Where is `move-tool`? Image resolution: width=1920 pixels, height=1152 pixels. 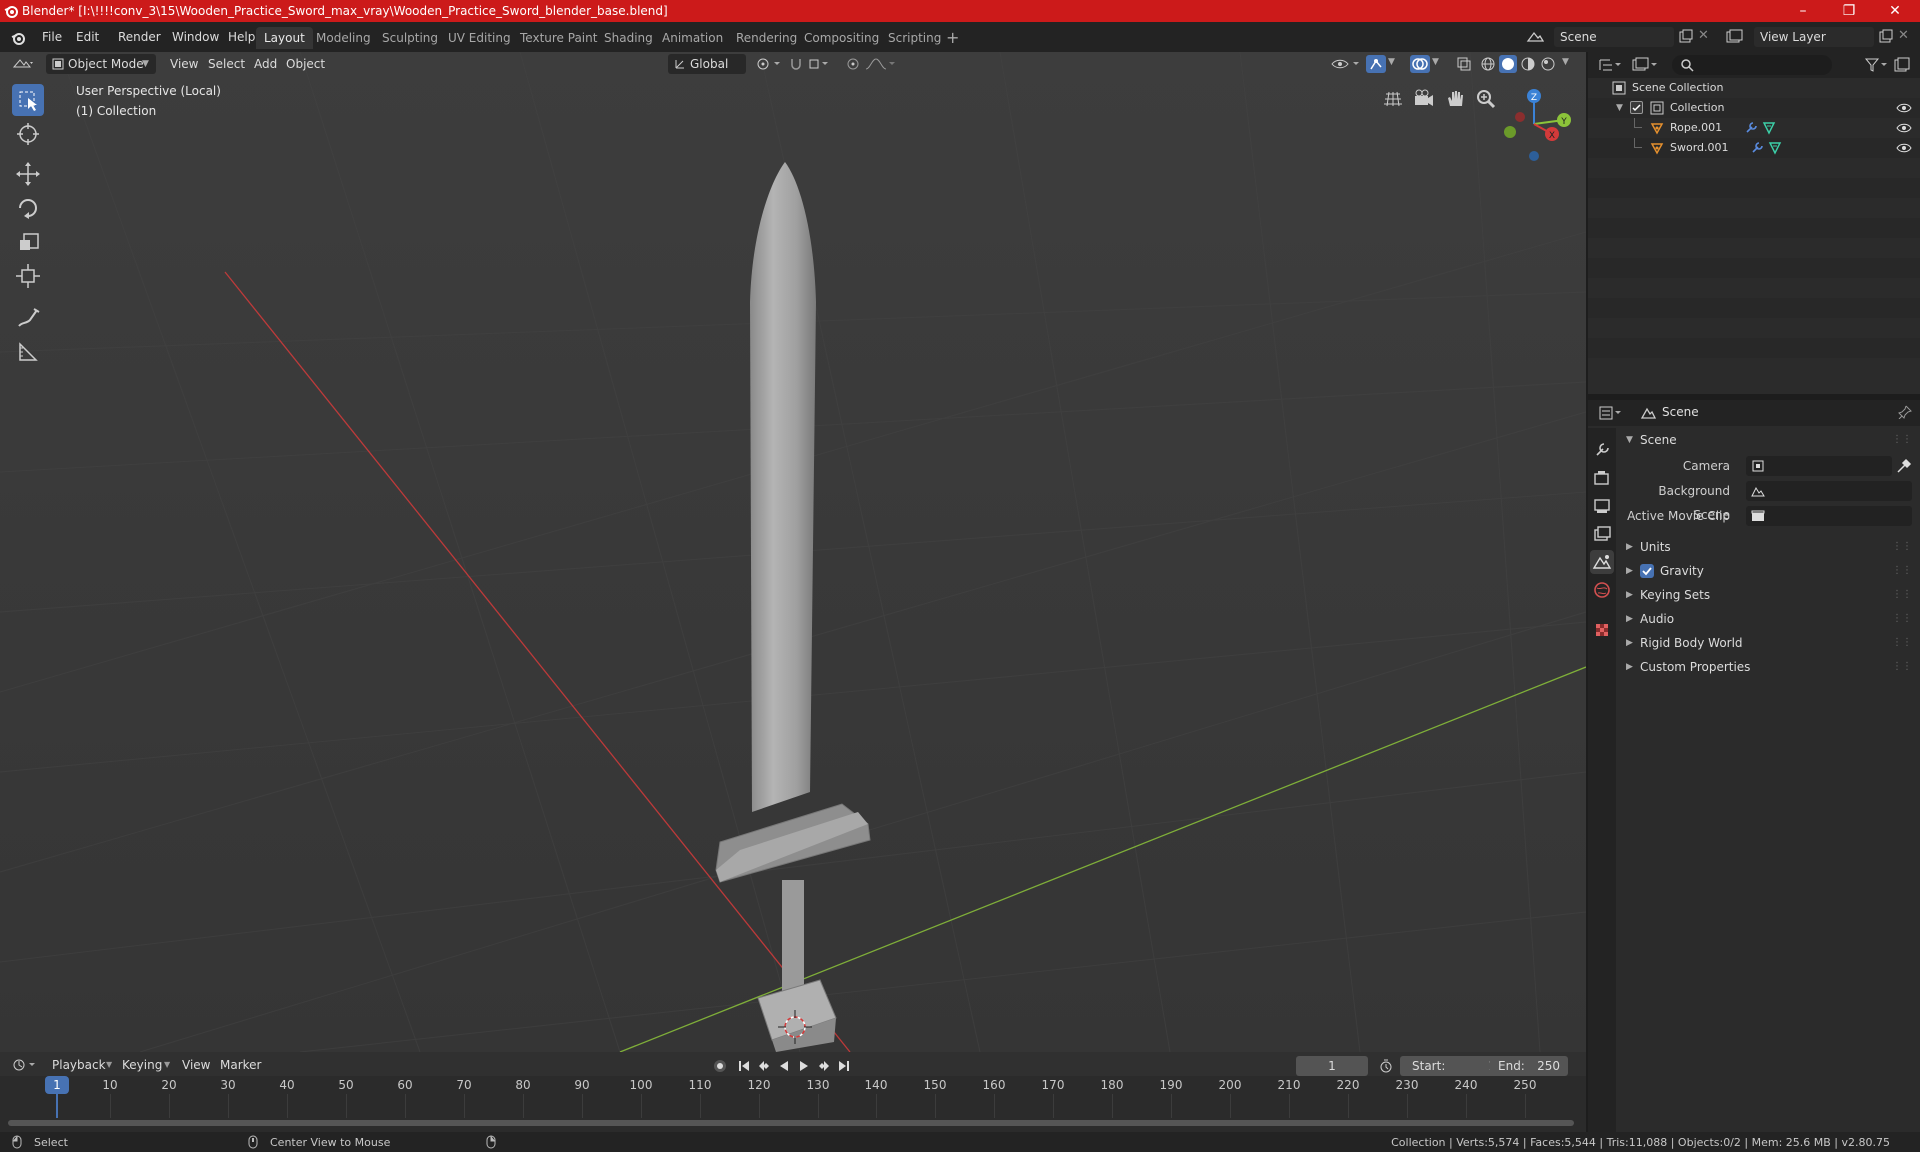 move-tool is located at coordinates (28, 174).